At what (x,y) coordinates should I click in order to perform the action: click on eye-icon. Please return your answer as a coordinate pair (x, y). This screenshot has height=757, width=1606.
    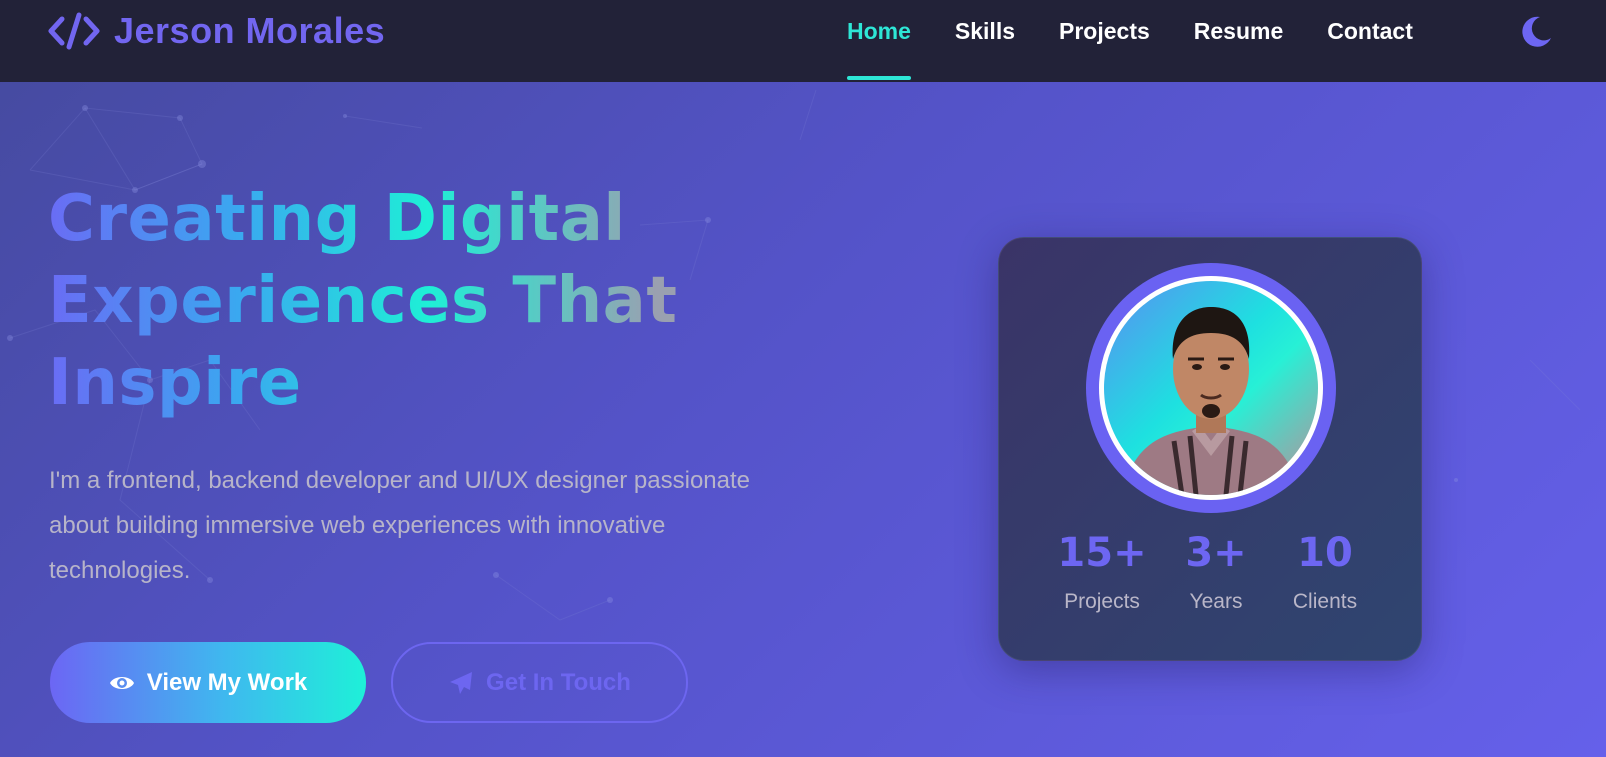
    Looking at the image, I should click on (121, 682).